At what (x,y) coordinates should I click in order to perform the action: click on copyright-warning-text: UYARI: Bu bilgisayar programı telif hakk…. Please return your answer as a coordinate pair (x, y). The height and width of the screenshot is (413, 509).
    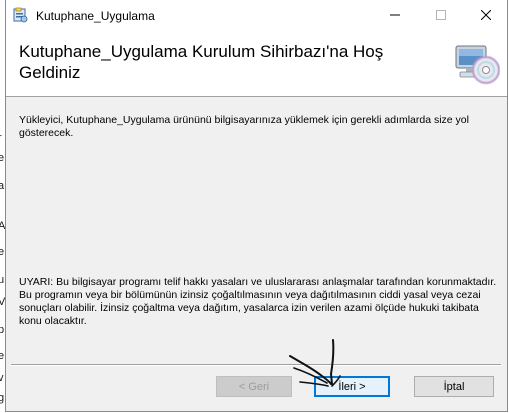
    Looking at the image, I should click on (258, 301).